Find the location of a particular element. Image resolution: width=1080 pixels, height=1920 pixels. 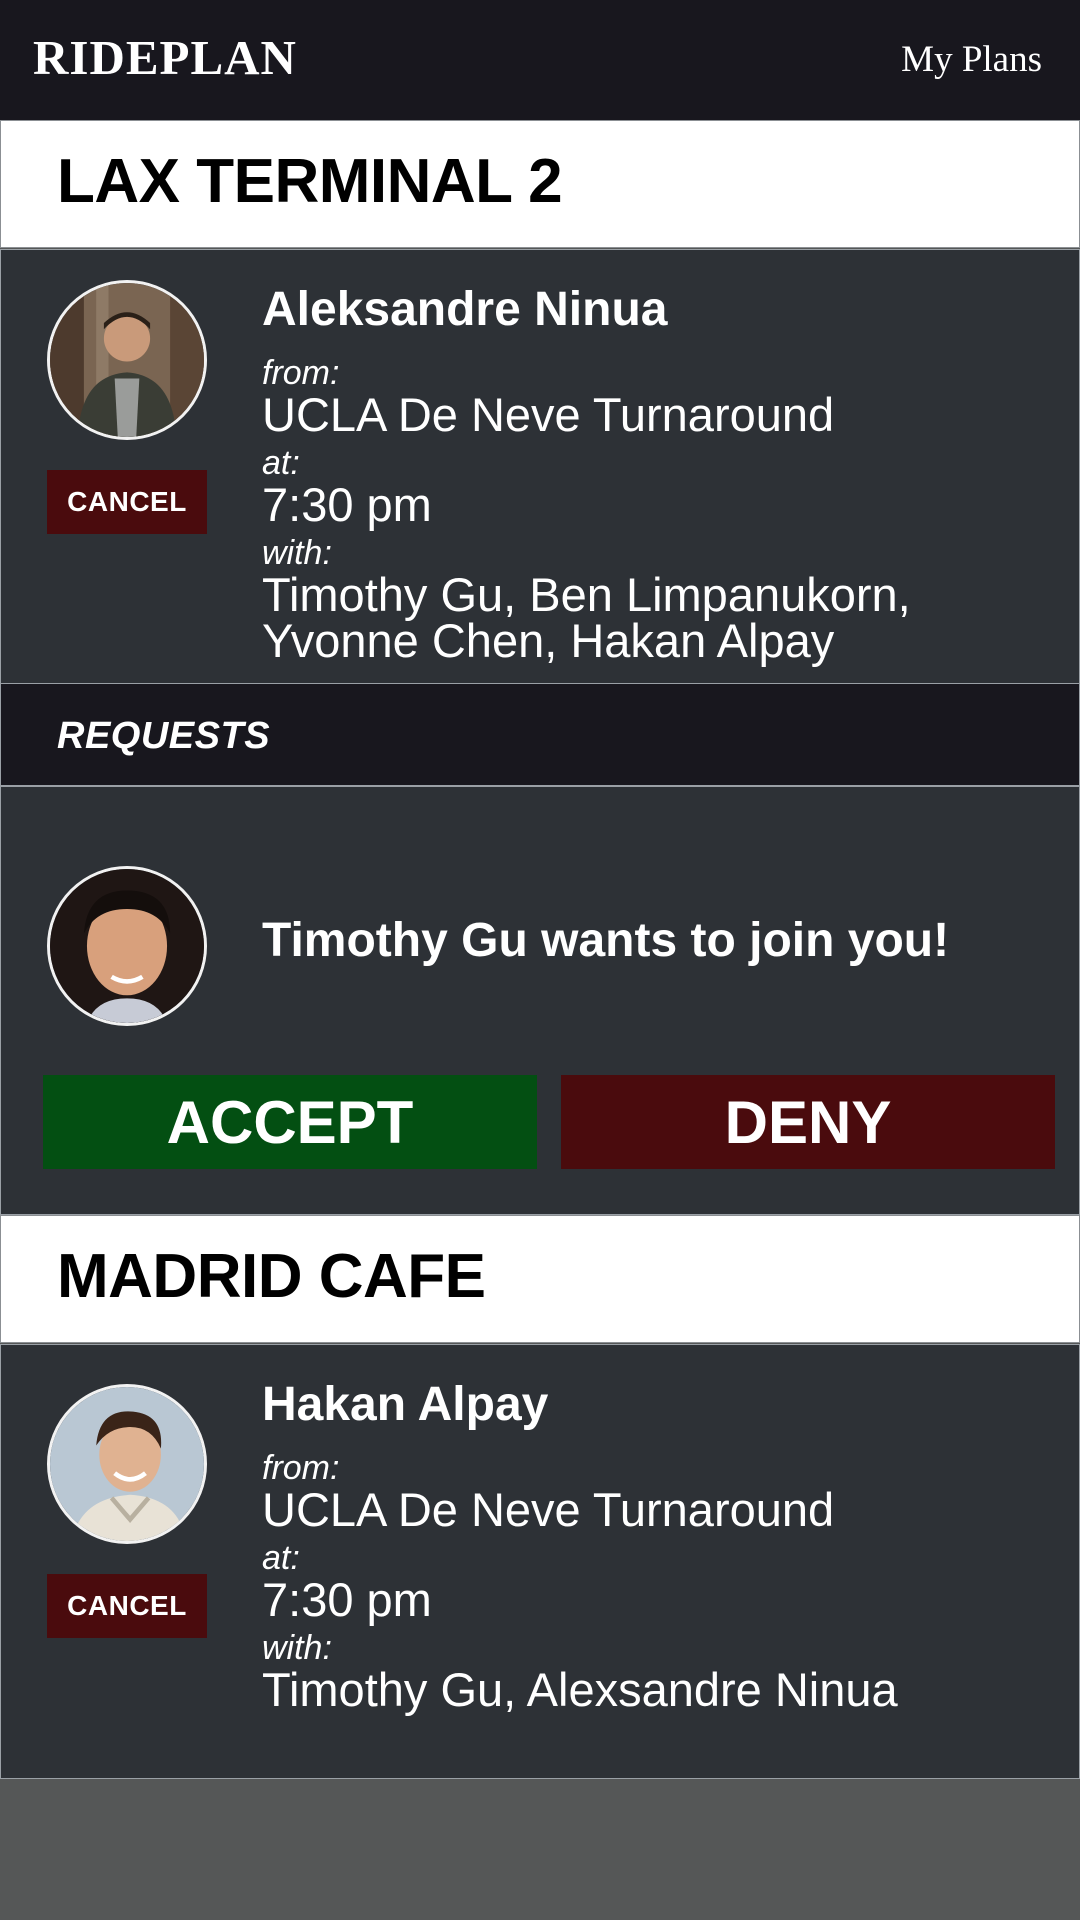

requester-avatar is located at coordinates (127, 946).